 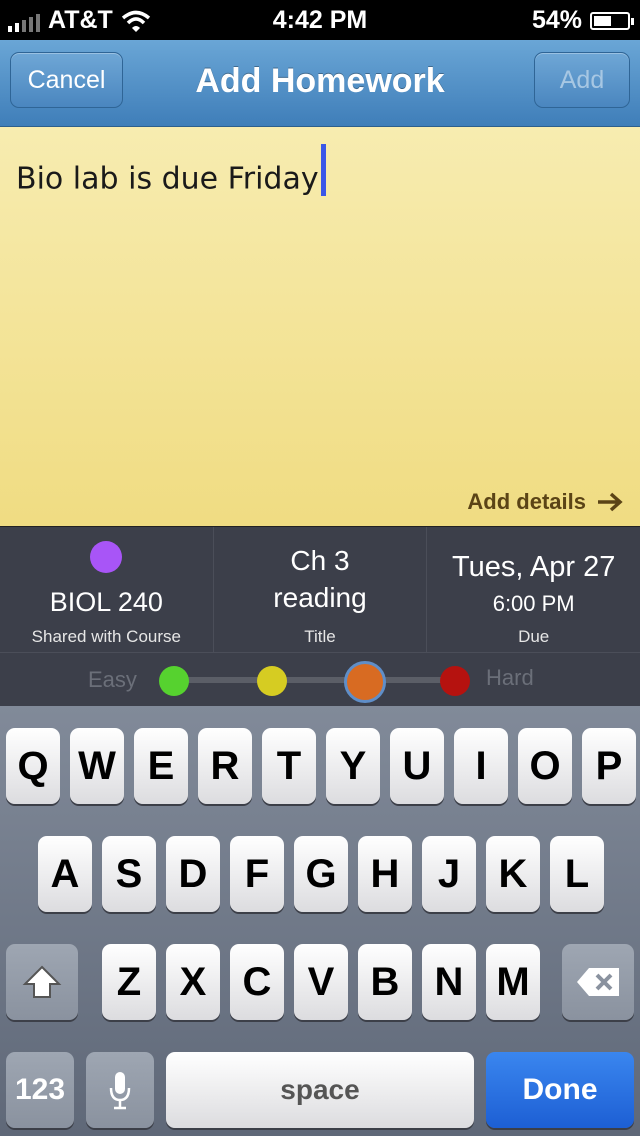 I want to click on text-cursor, so click(x=323, y=170).